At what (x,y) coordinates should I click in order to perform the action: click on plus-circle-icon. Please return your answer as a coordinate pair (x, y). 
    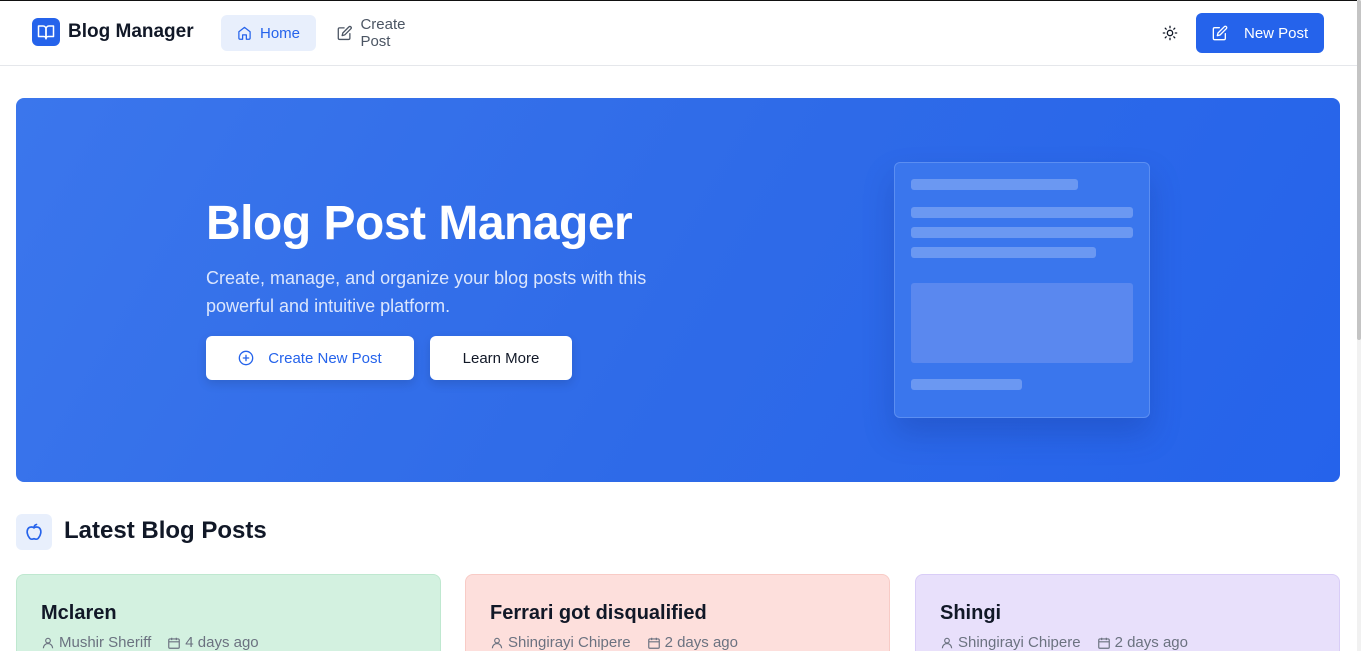
    Looking at the image, I should click on (246, 358).